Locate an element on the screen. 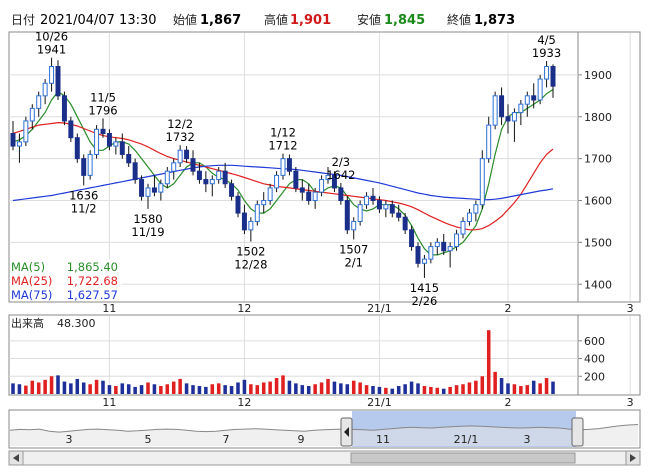 The height and width of the screenshot is (474, 653). navigator-right-handle is located at coordinates (577, 432).